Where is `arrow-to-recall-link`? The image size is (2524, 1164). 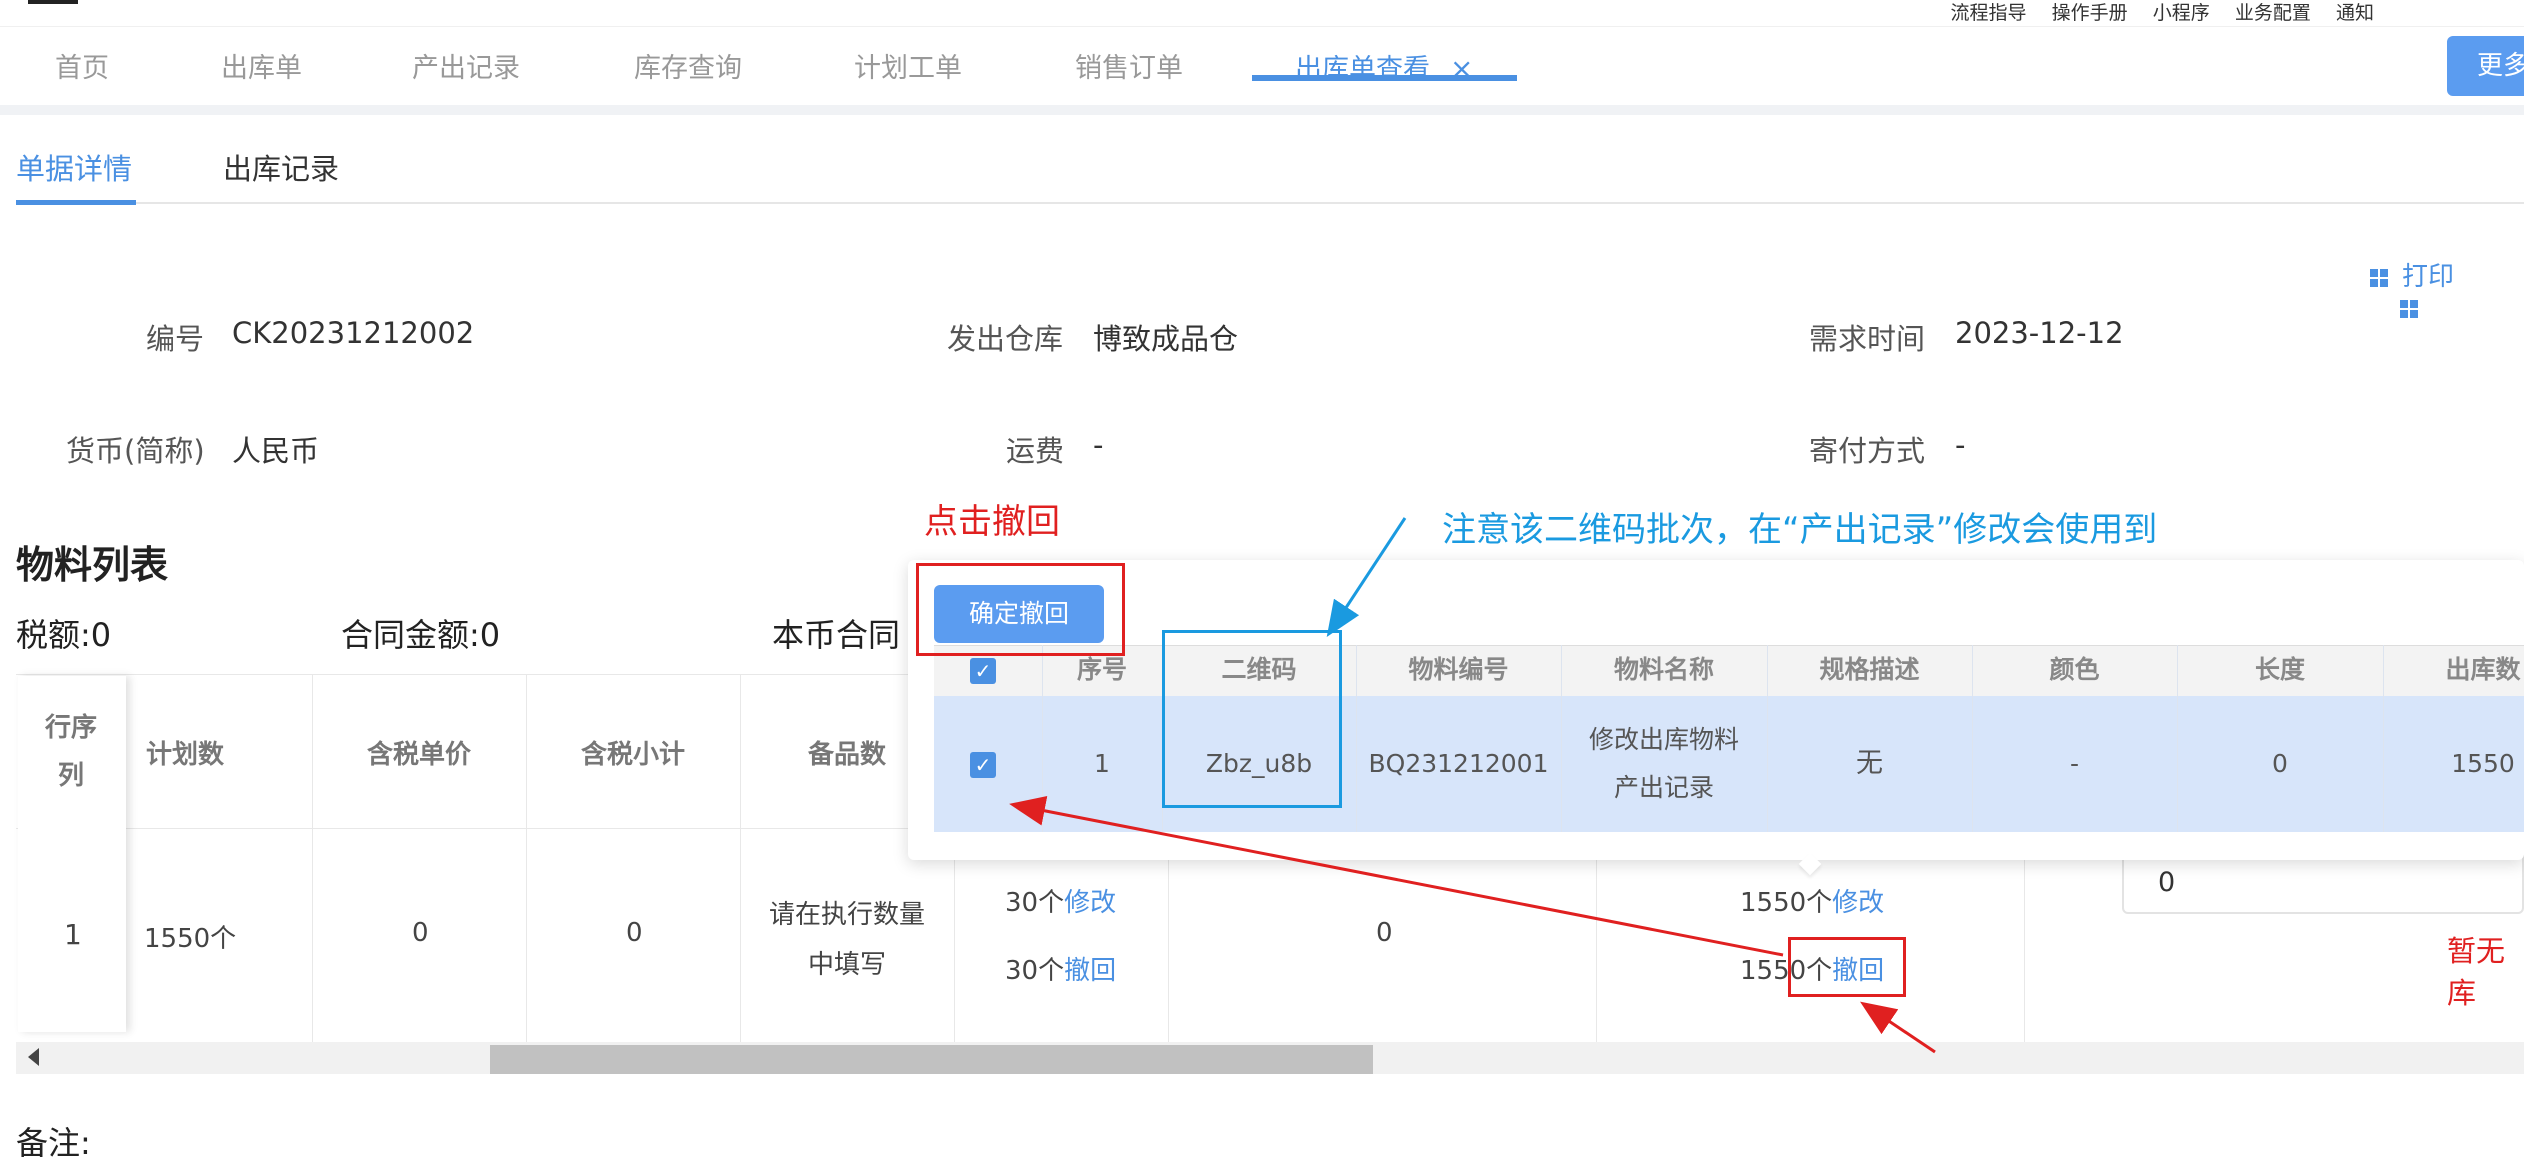 arrow-to-recall-link is located at coordinates (1898, 1027).